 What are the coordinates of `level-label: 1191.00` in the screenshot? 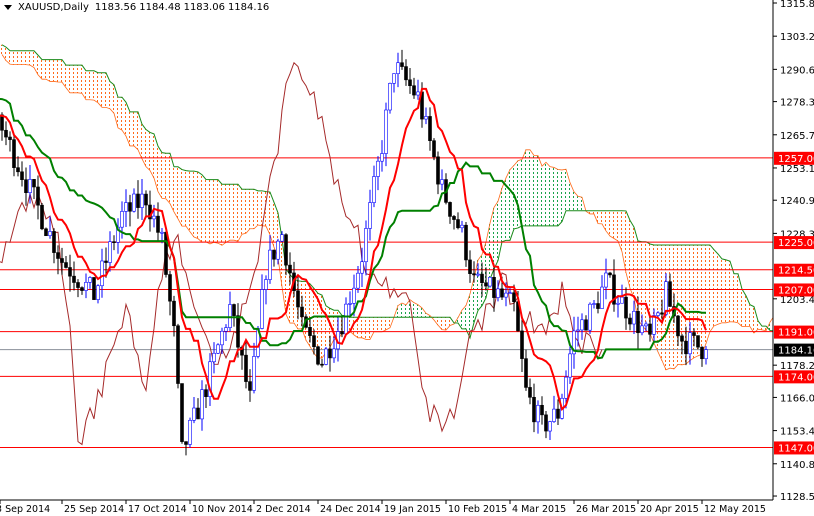 It's located at (796, 333).